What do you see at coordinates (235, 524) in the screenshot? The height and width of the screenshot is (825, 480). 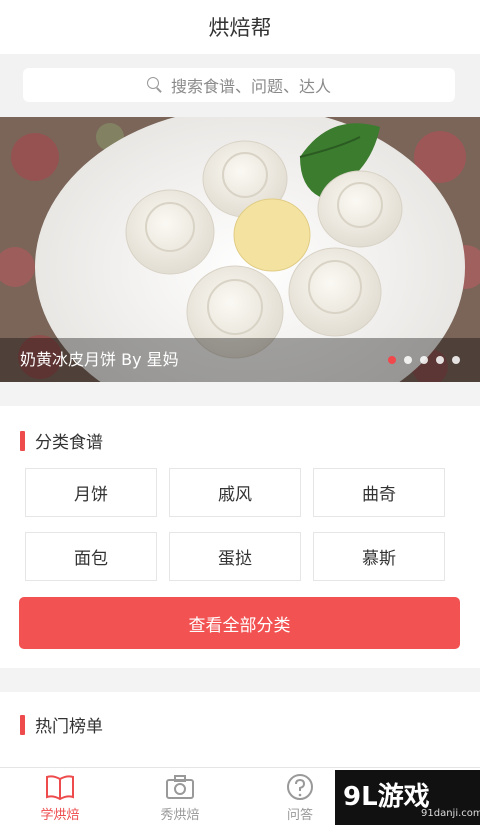 I see `category-grid: 月饼 戚风 曲奇 面包 蛋挞 慕斯` at bounding box center [235, 524].